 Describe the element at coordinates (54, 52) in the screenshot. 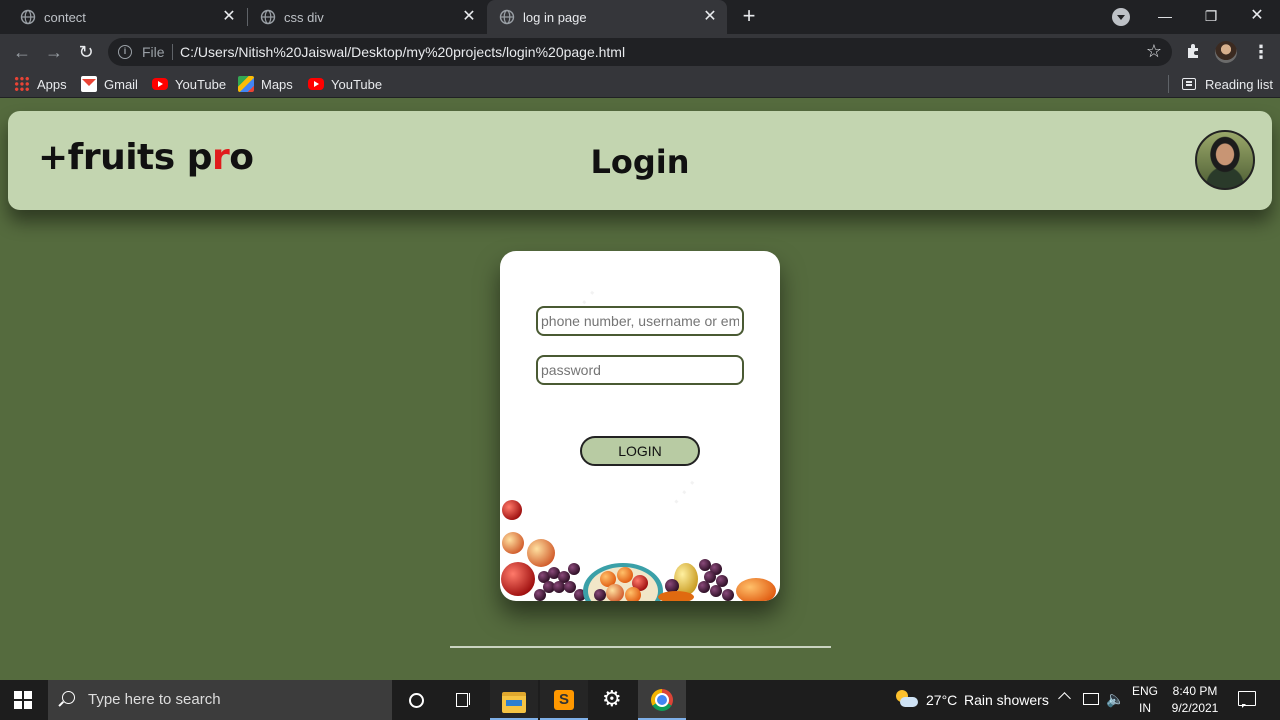

I see `forward-icon: →` at that location.